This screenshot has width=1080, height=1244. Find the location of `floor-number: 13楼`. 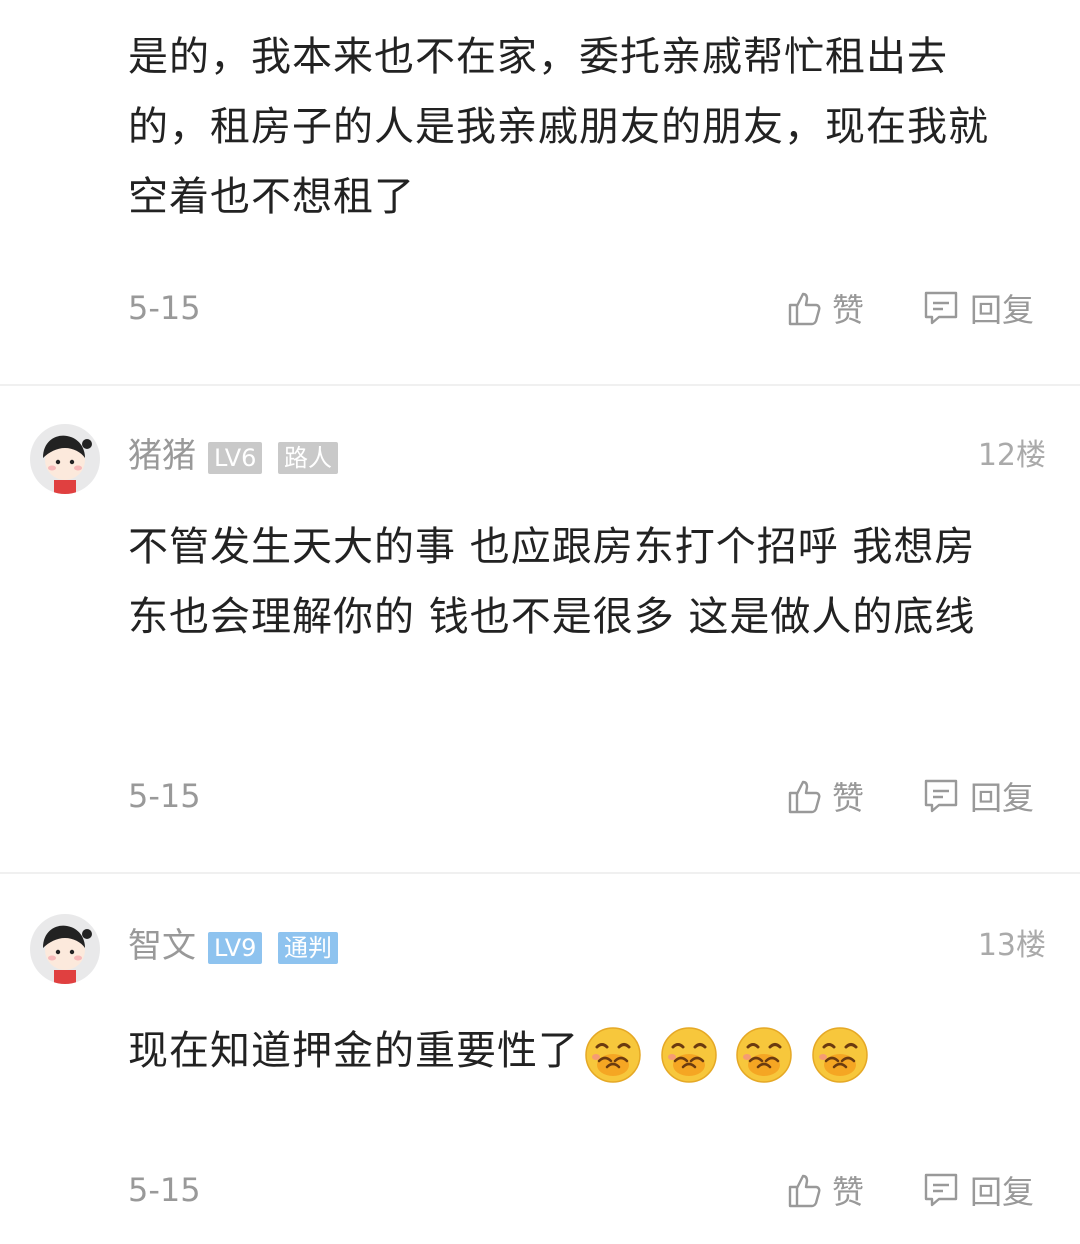

floor-number: 13楼 is located at coordinates (1011, 945).